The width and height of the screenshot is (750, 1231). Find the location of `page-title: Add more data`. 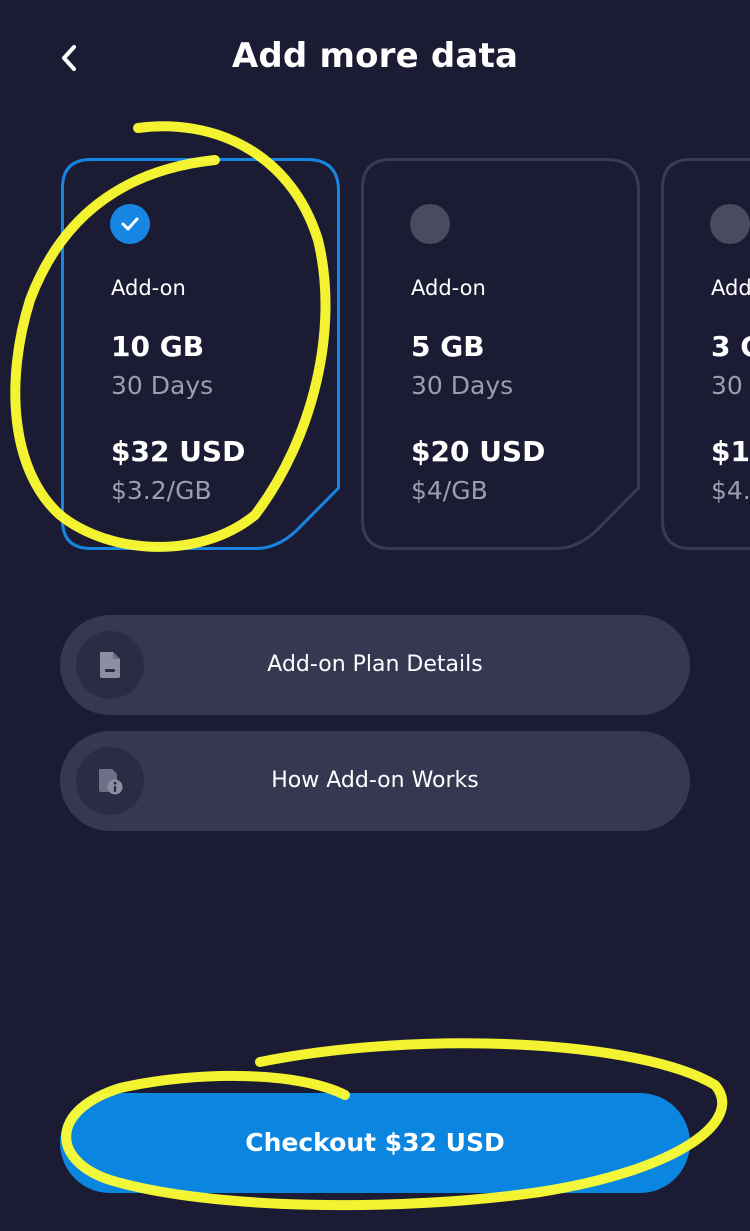

page-title: Add more data is located at coordinates (375, 56).